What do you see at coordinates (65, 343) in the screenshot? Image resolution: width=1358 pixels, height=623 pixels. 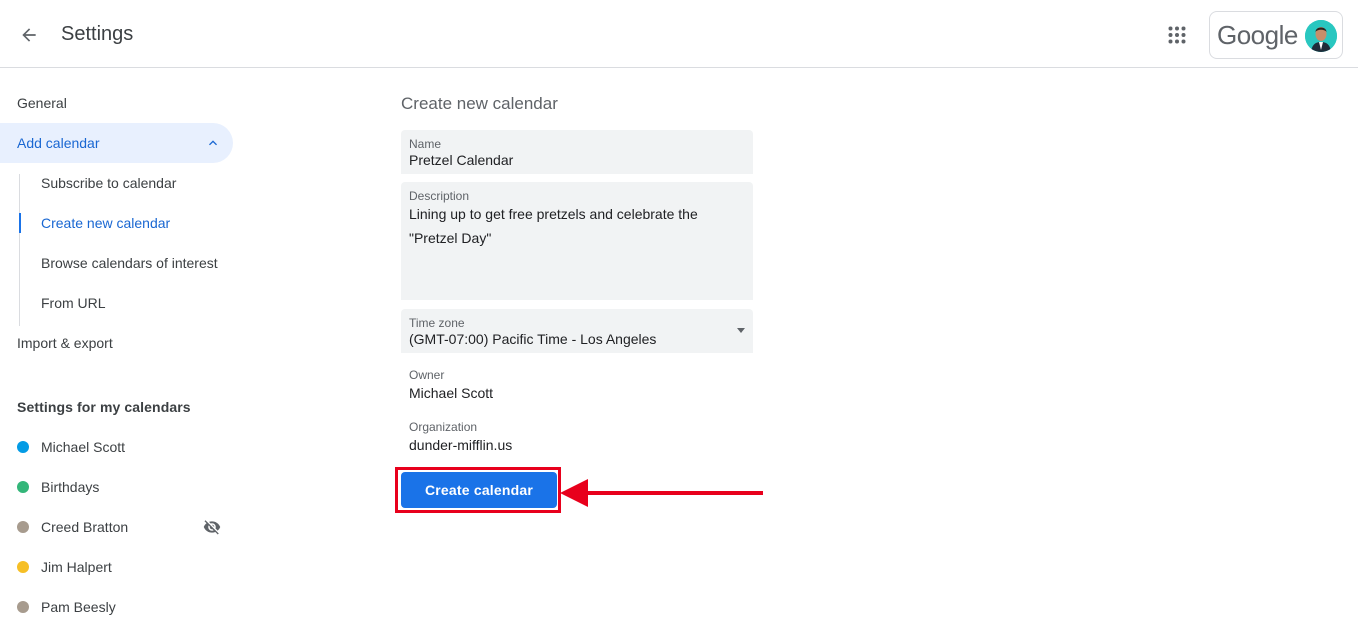 I see `nav-import-export-label: Import & export` at bounding box center [65, 343].